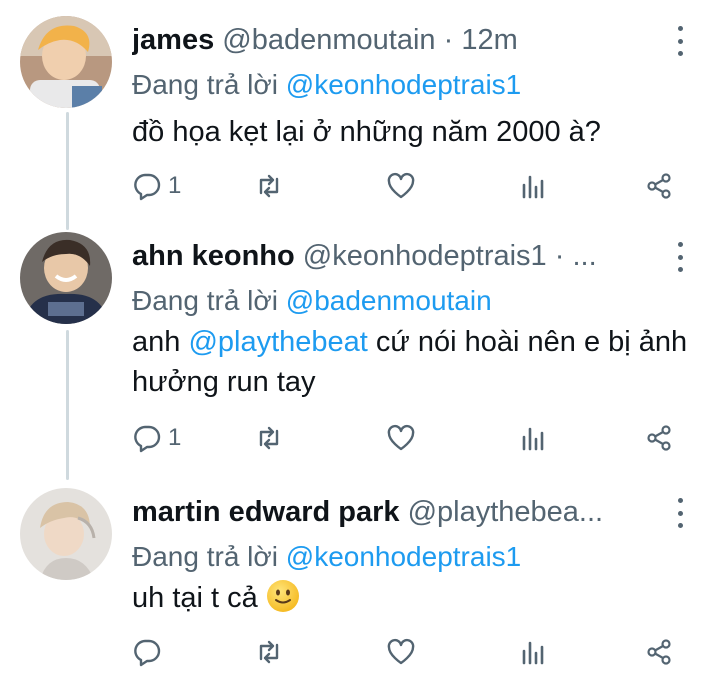 This screenshot has height=685, width=720. What do you see at coordinates (266, 512) in the screenshot?
I see `display-name: martin edward park` at bounding box center [266, 512].